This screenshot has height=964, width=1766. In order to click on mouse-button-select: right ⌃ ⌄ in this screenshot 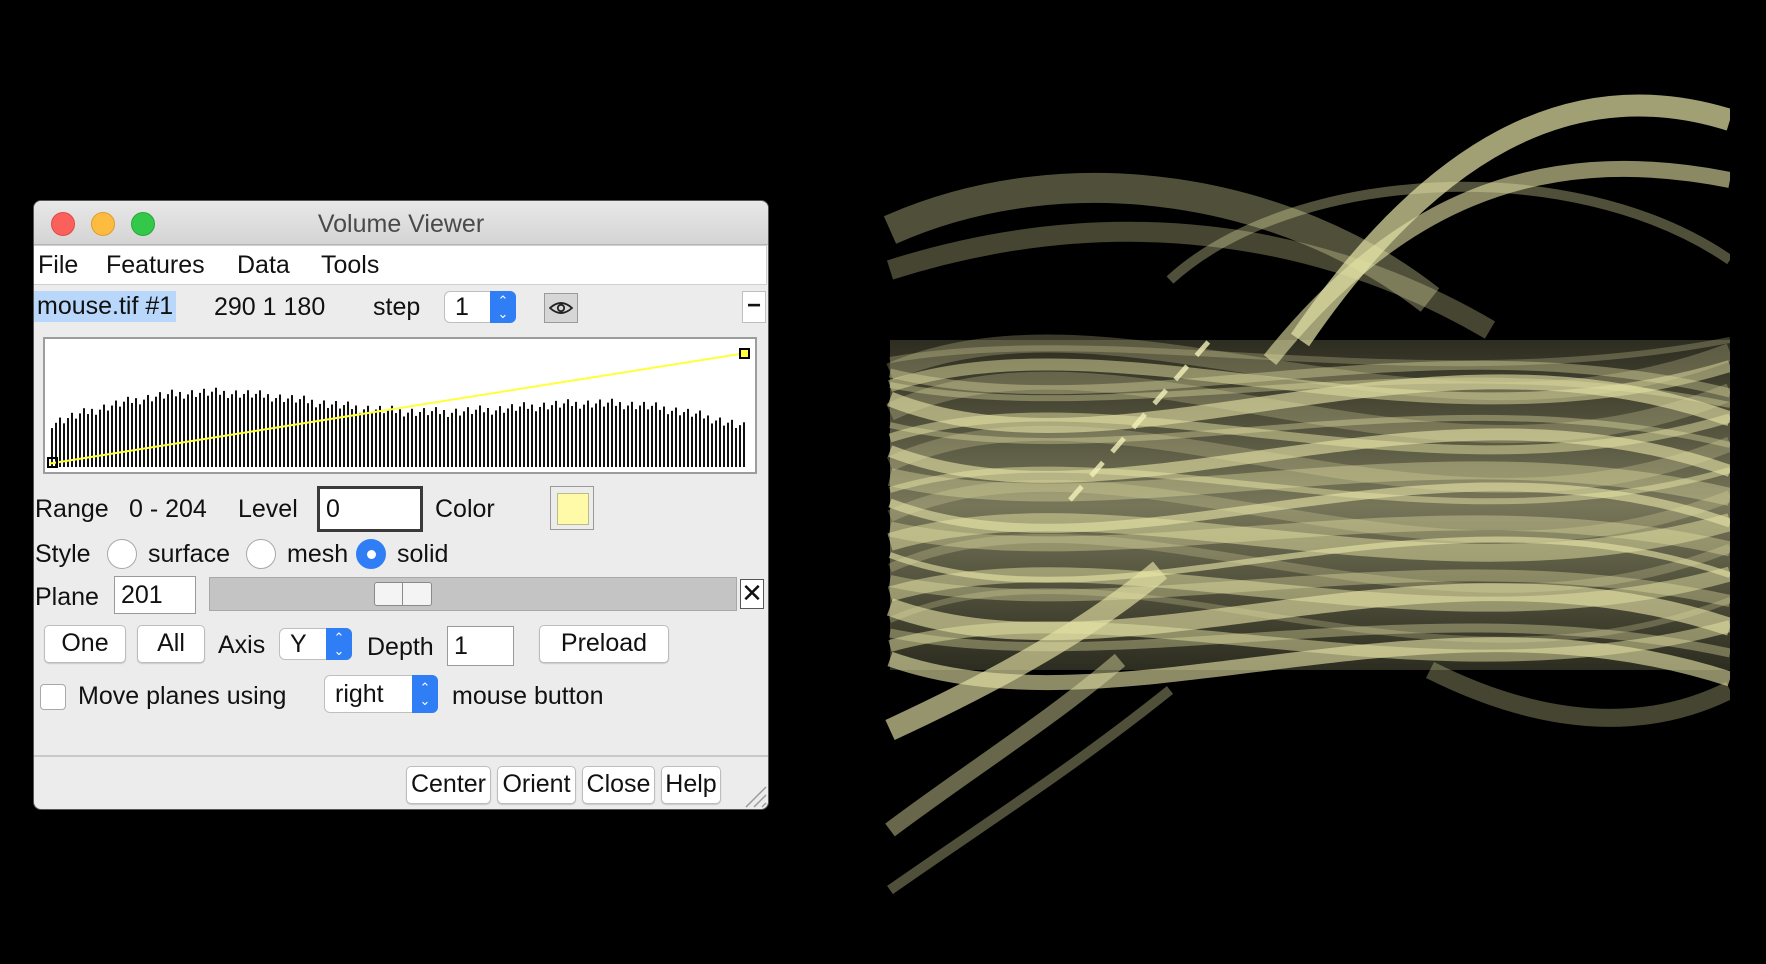, I will do `click(381, 694)`.